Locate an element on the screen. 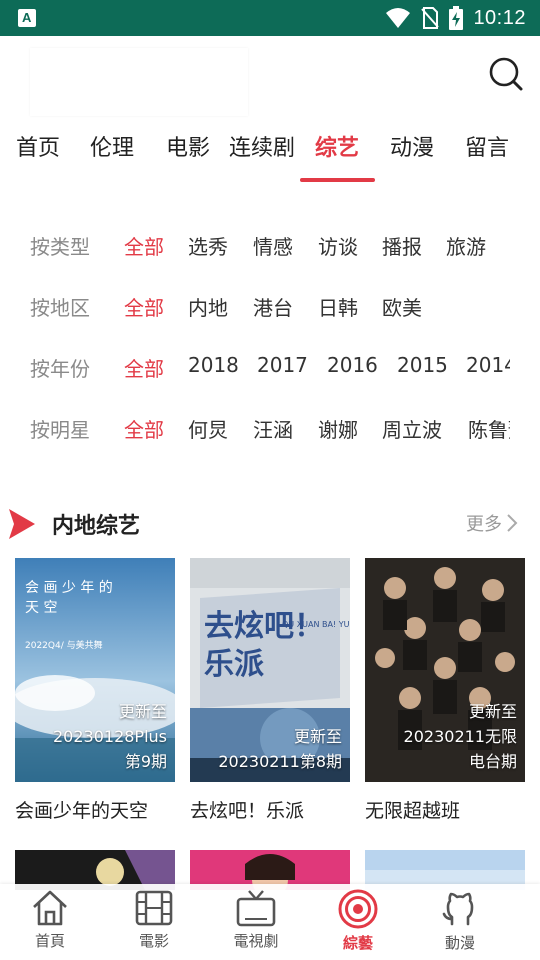  update-overlay: 更新至 20230211第8期 is located at coordinates (280, 749).